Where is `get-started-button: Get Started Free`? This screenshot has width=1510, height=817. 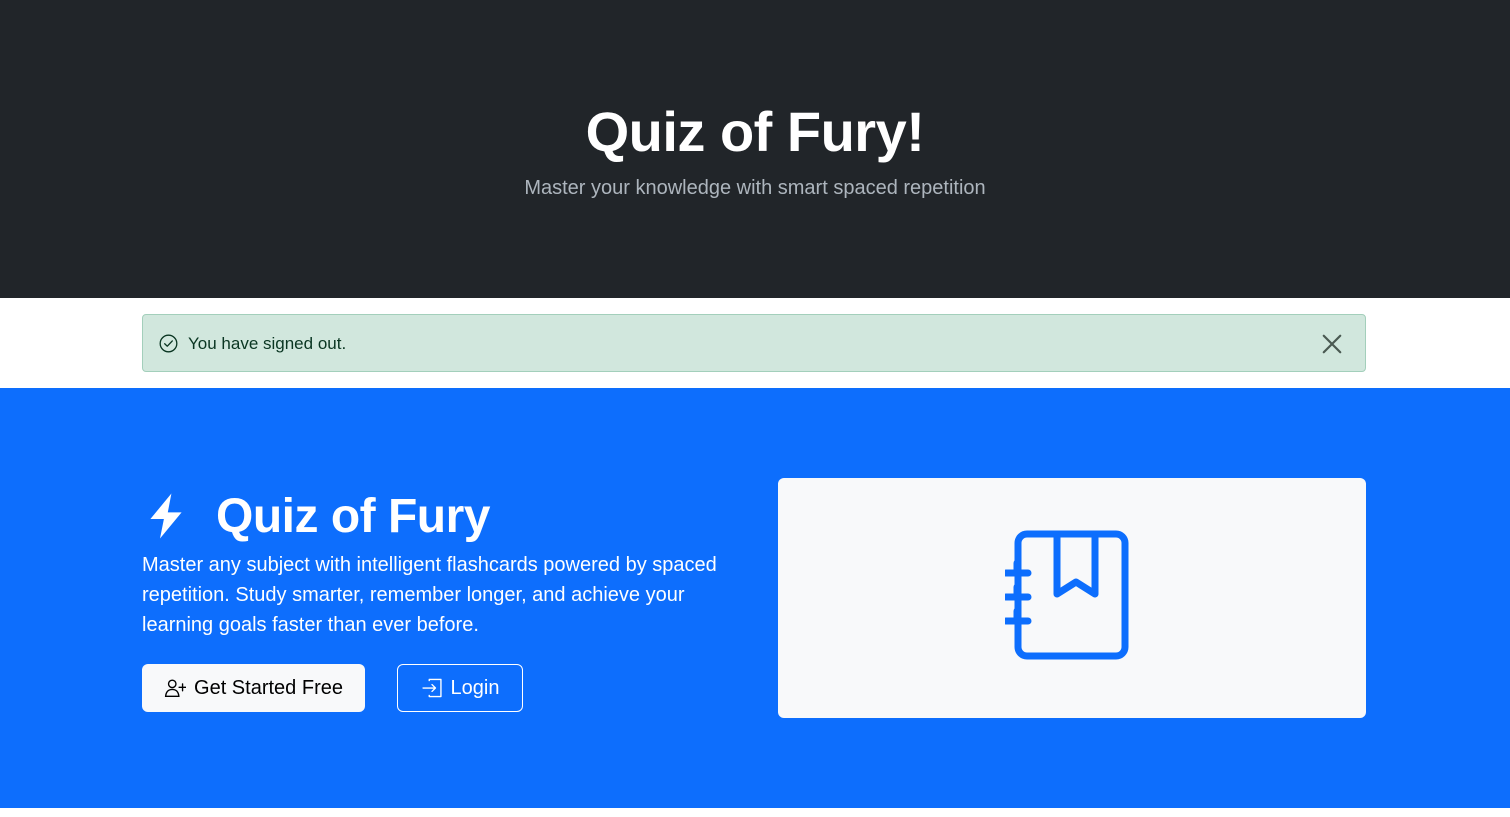
get-started-button: Get Started Free is located at coordinates (253, 688).